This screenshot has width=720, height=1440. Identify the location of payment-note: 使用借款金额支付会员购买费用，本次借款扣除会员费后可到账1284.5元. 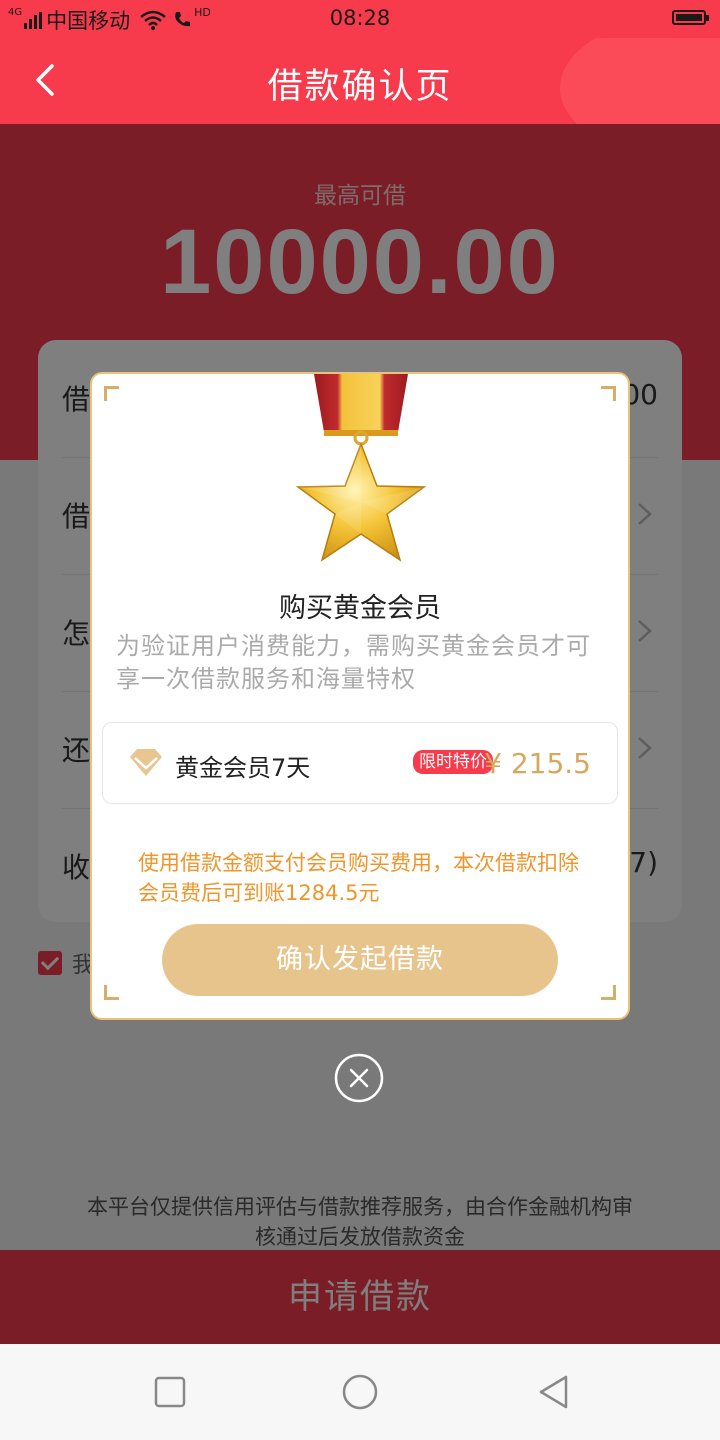
(358, 878).